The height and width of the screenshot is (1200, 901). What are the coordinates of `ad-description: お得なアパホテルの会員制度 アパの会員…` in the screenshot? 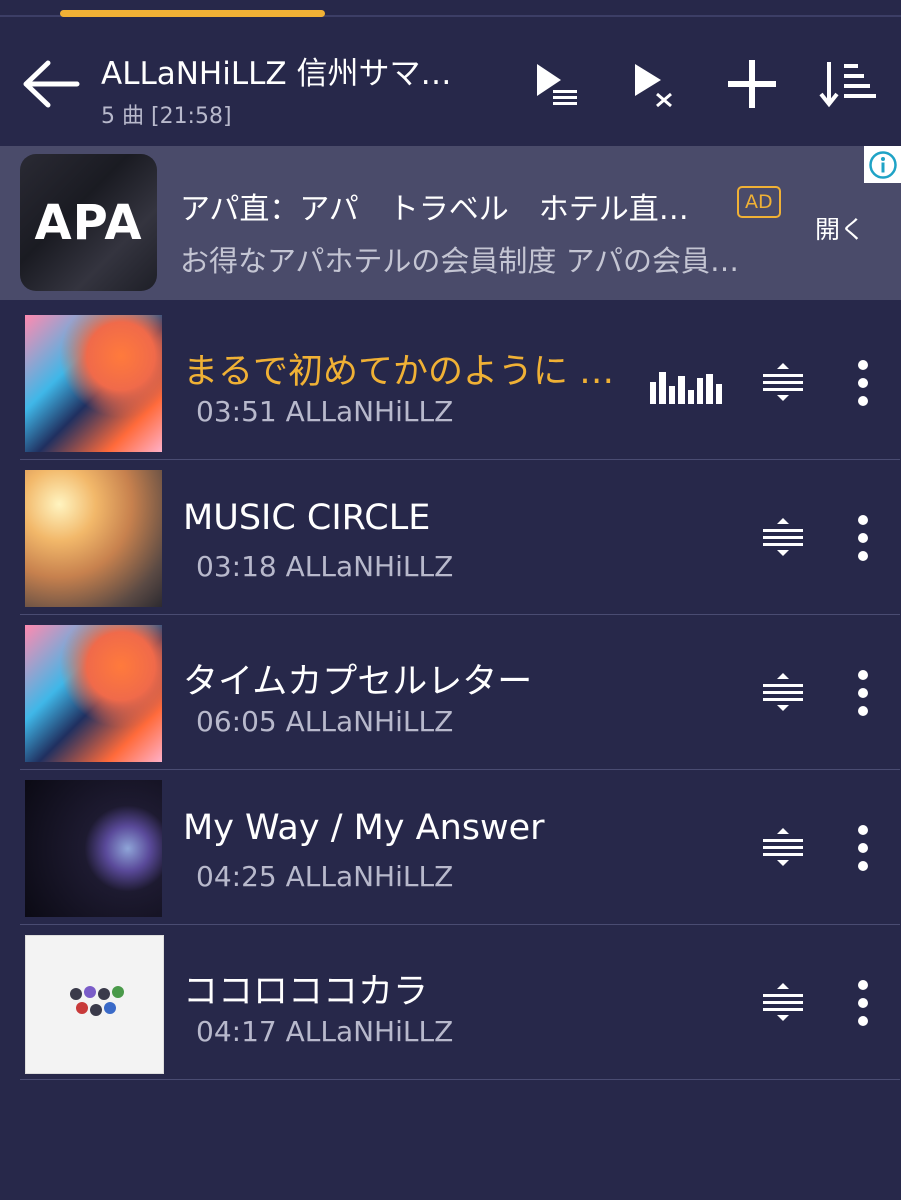 It's located at (460, 261).